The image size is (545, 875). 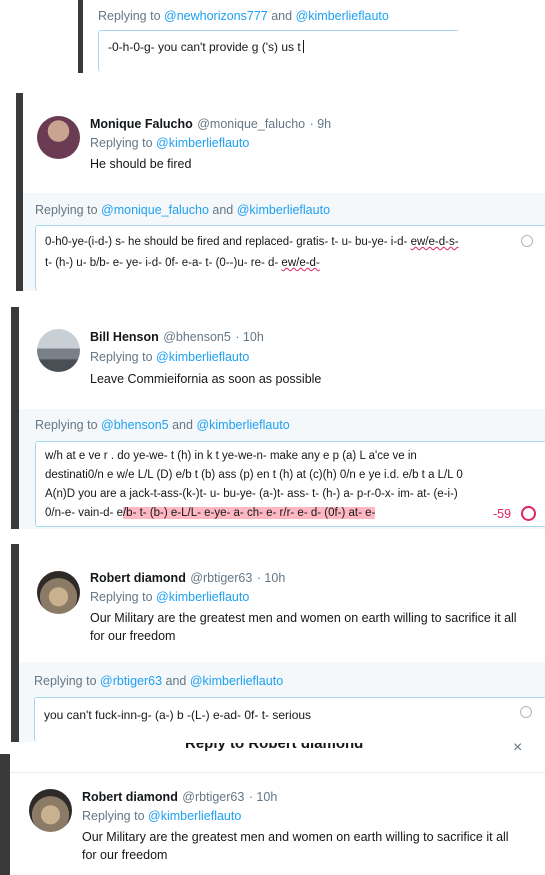 What do you see at coordinates (131, 681) in the screenshot?
I see `mention-link: @rbtiger63` at bounding box center [131, 681].